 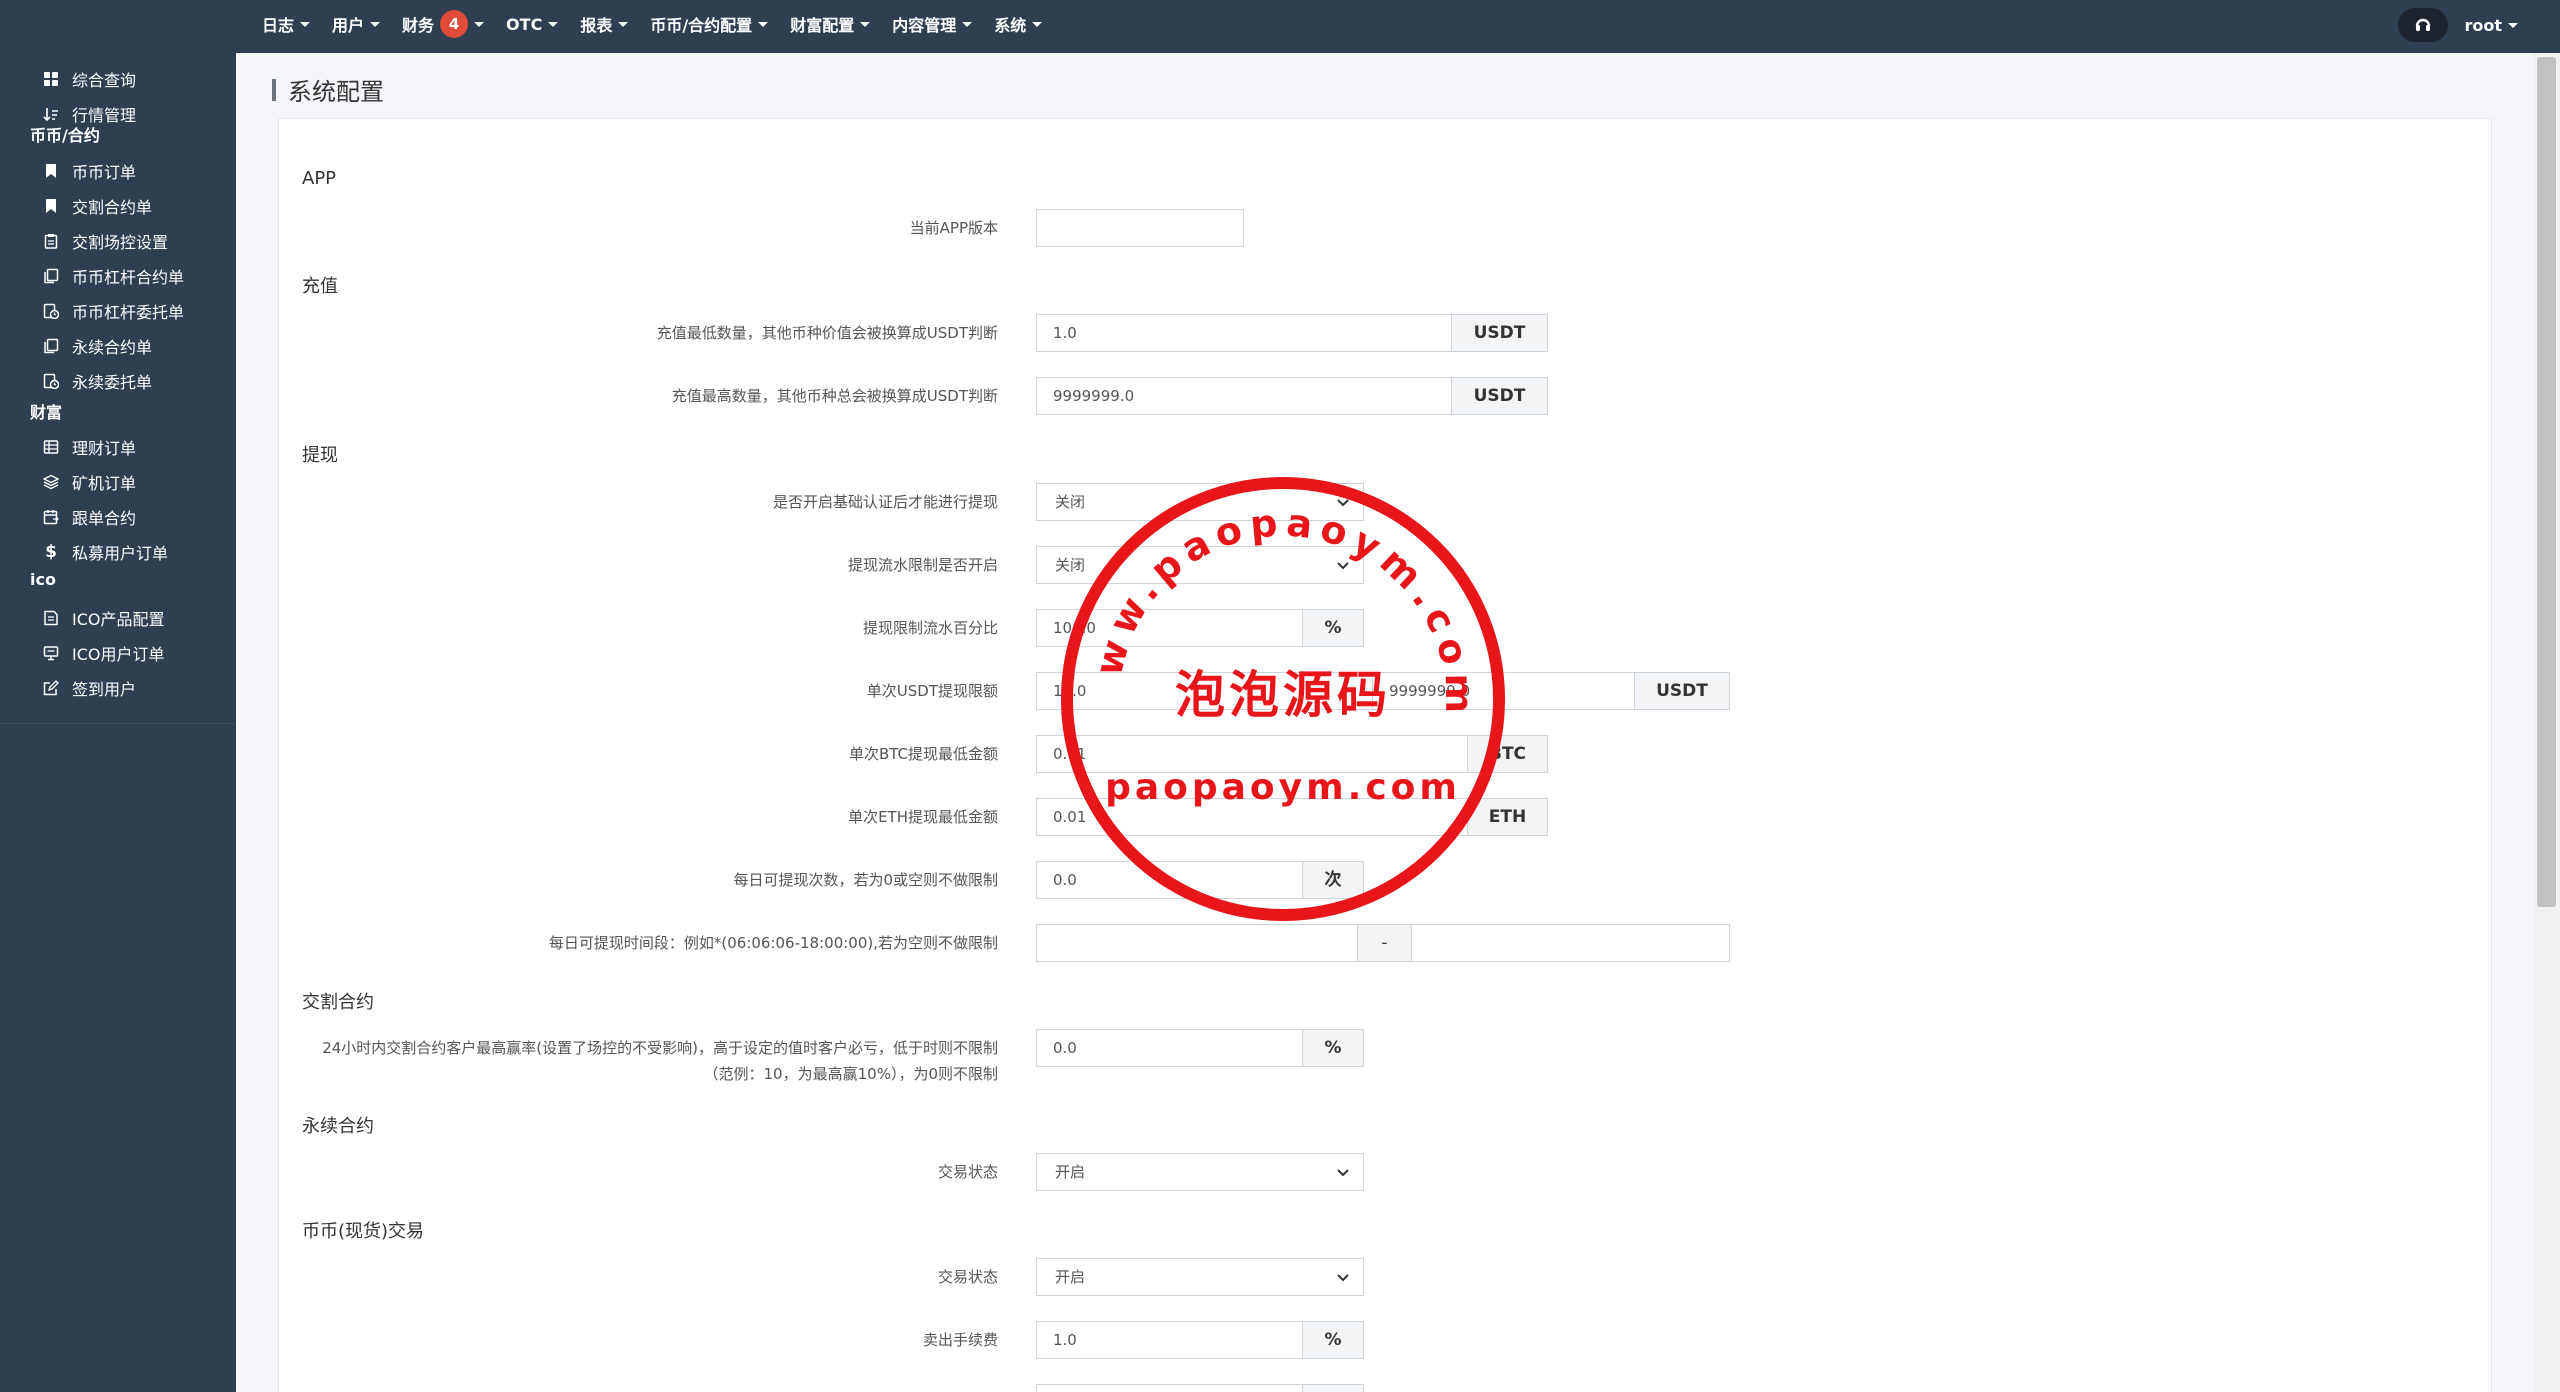 I want to click on withdraw-daily-input: 0.0, so click(x=1169, y=880).